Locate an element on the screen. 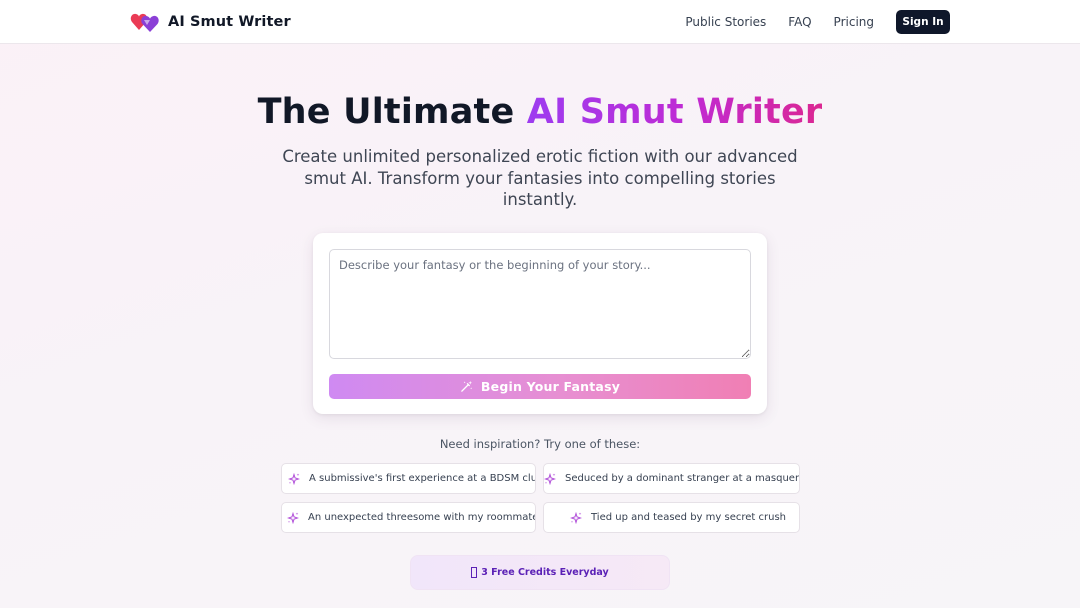 Image resolution: width=1080 pixels, height=608 pixels. begin-fantasy-button: Begin Your Fantasy is located at coordinates (540, 386).